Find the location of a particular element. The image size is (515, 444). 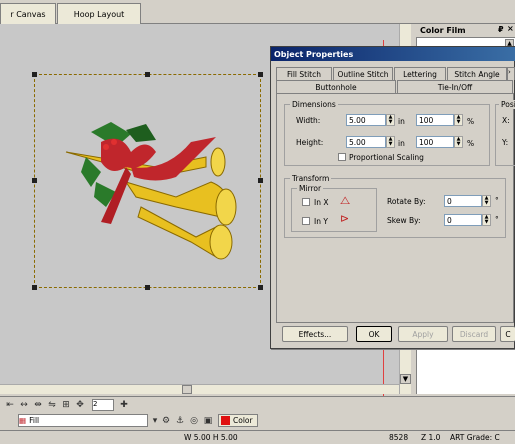

cut-off-button-label: C is located at coordinates (508, 334).